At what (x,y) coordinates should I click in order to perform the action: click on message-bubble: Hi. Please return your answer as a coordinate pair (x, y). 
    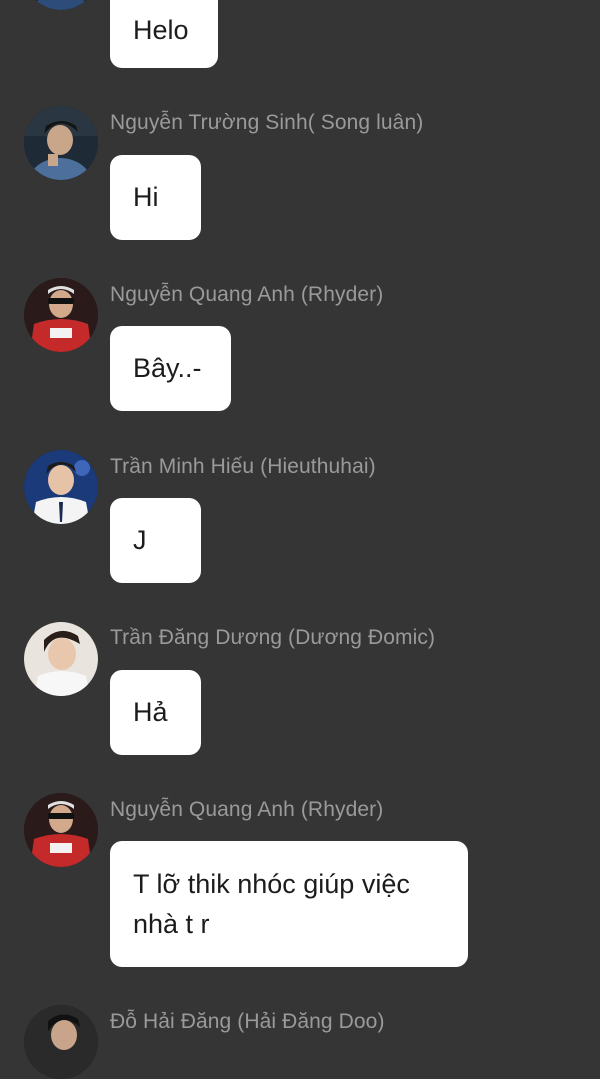
    Looking at the image, I should click on (155, 197).